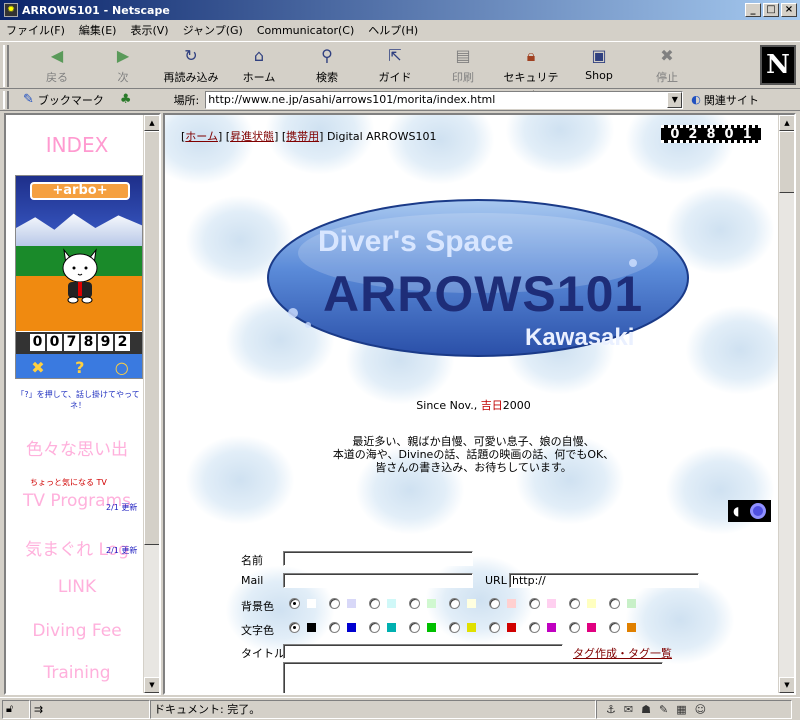 The width and height of the screenshot is (800, 720). Describe the element at coordinates (473, 405) in the screenshot. I see `since-text: Since Nov., 吉日2000` at that location.